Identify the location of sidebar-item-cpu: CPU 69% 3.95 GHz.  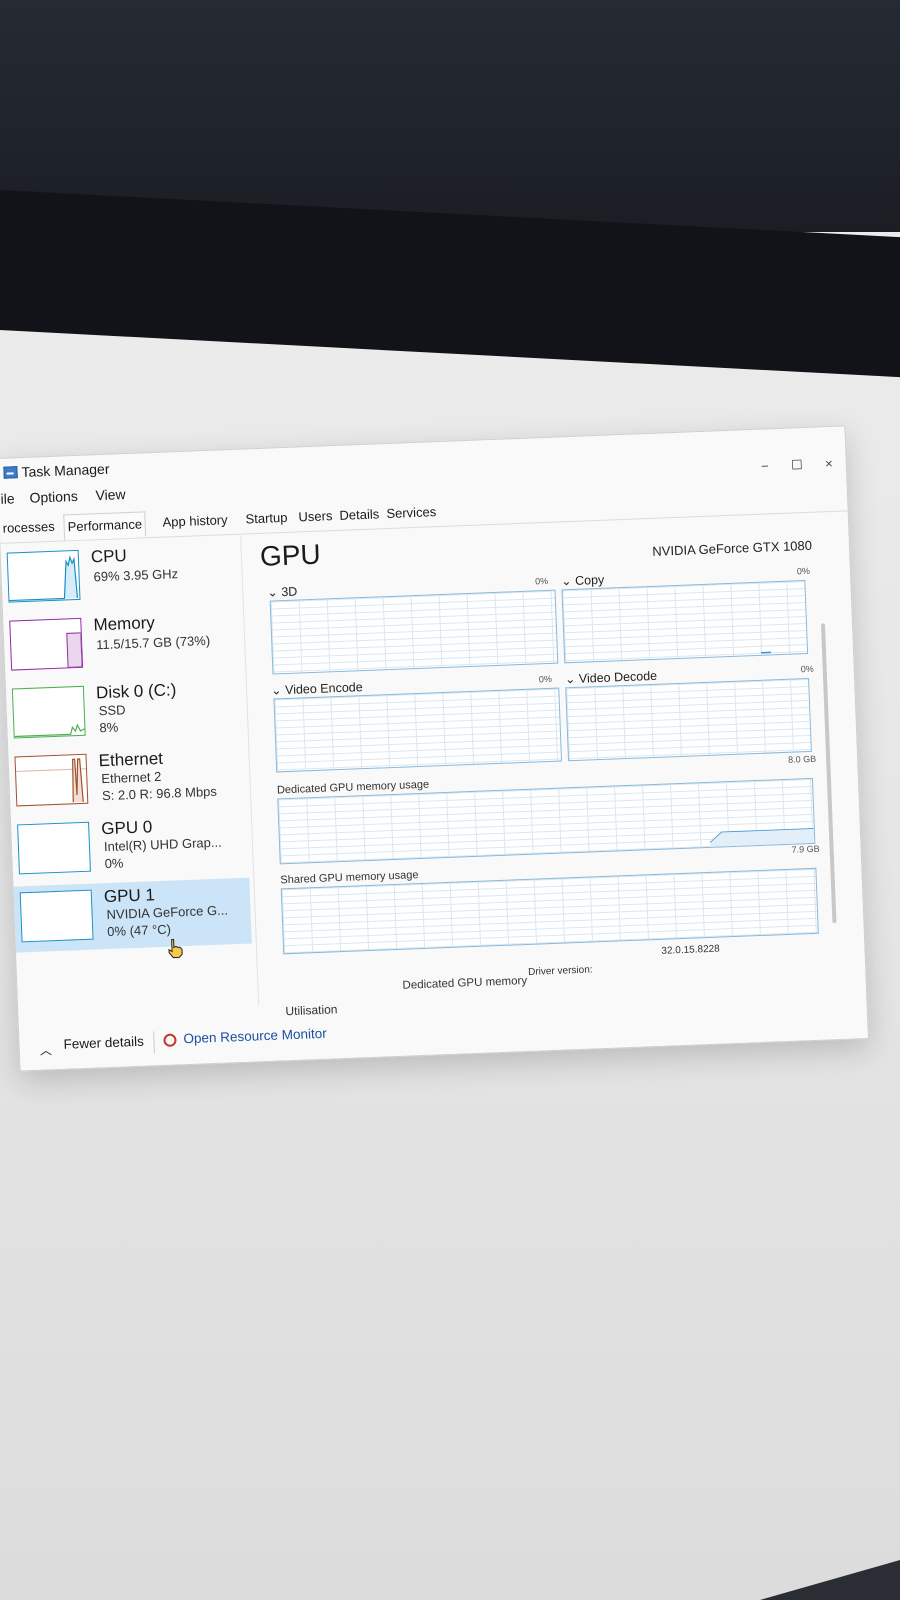
(119, 575).